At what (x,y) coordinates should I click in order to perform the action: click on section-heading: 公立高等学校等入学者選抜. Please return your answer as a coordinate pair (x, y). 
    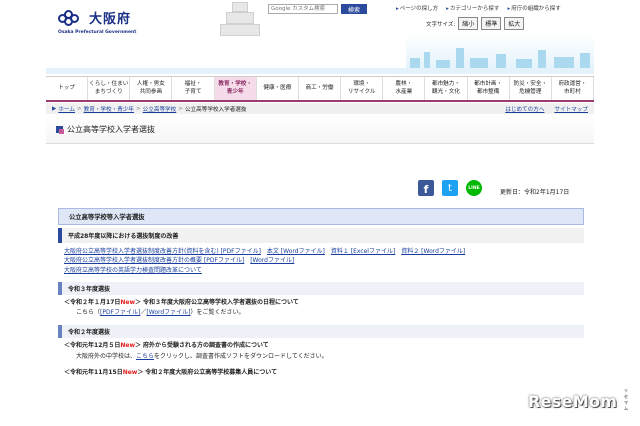
    Looking at the image, I should click on (321, 216).